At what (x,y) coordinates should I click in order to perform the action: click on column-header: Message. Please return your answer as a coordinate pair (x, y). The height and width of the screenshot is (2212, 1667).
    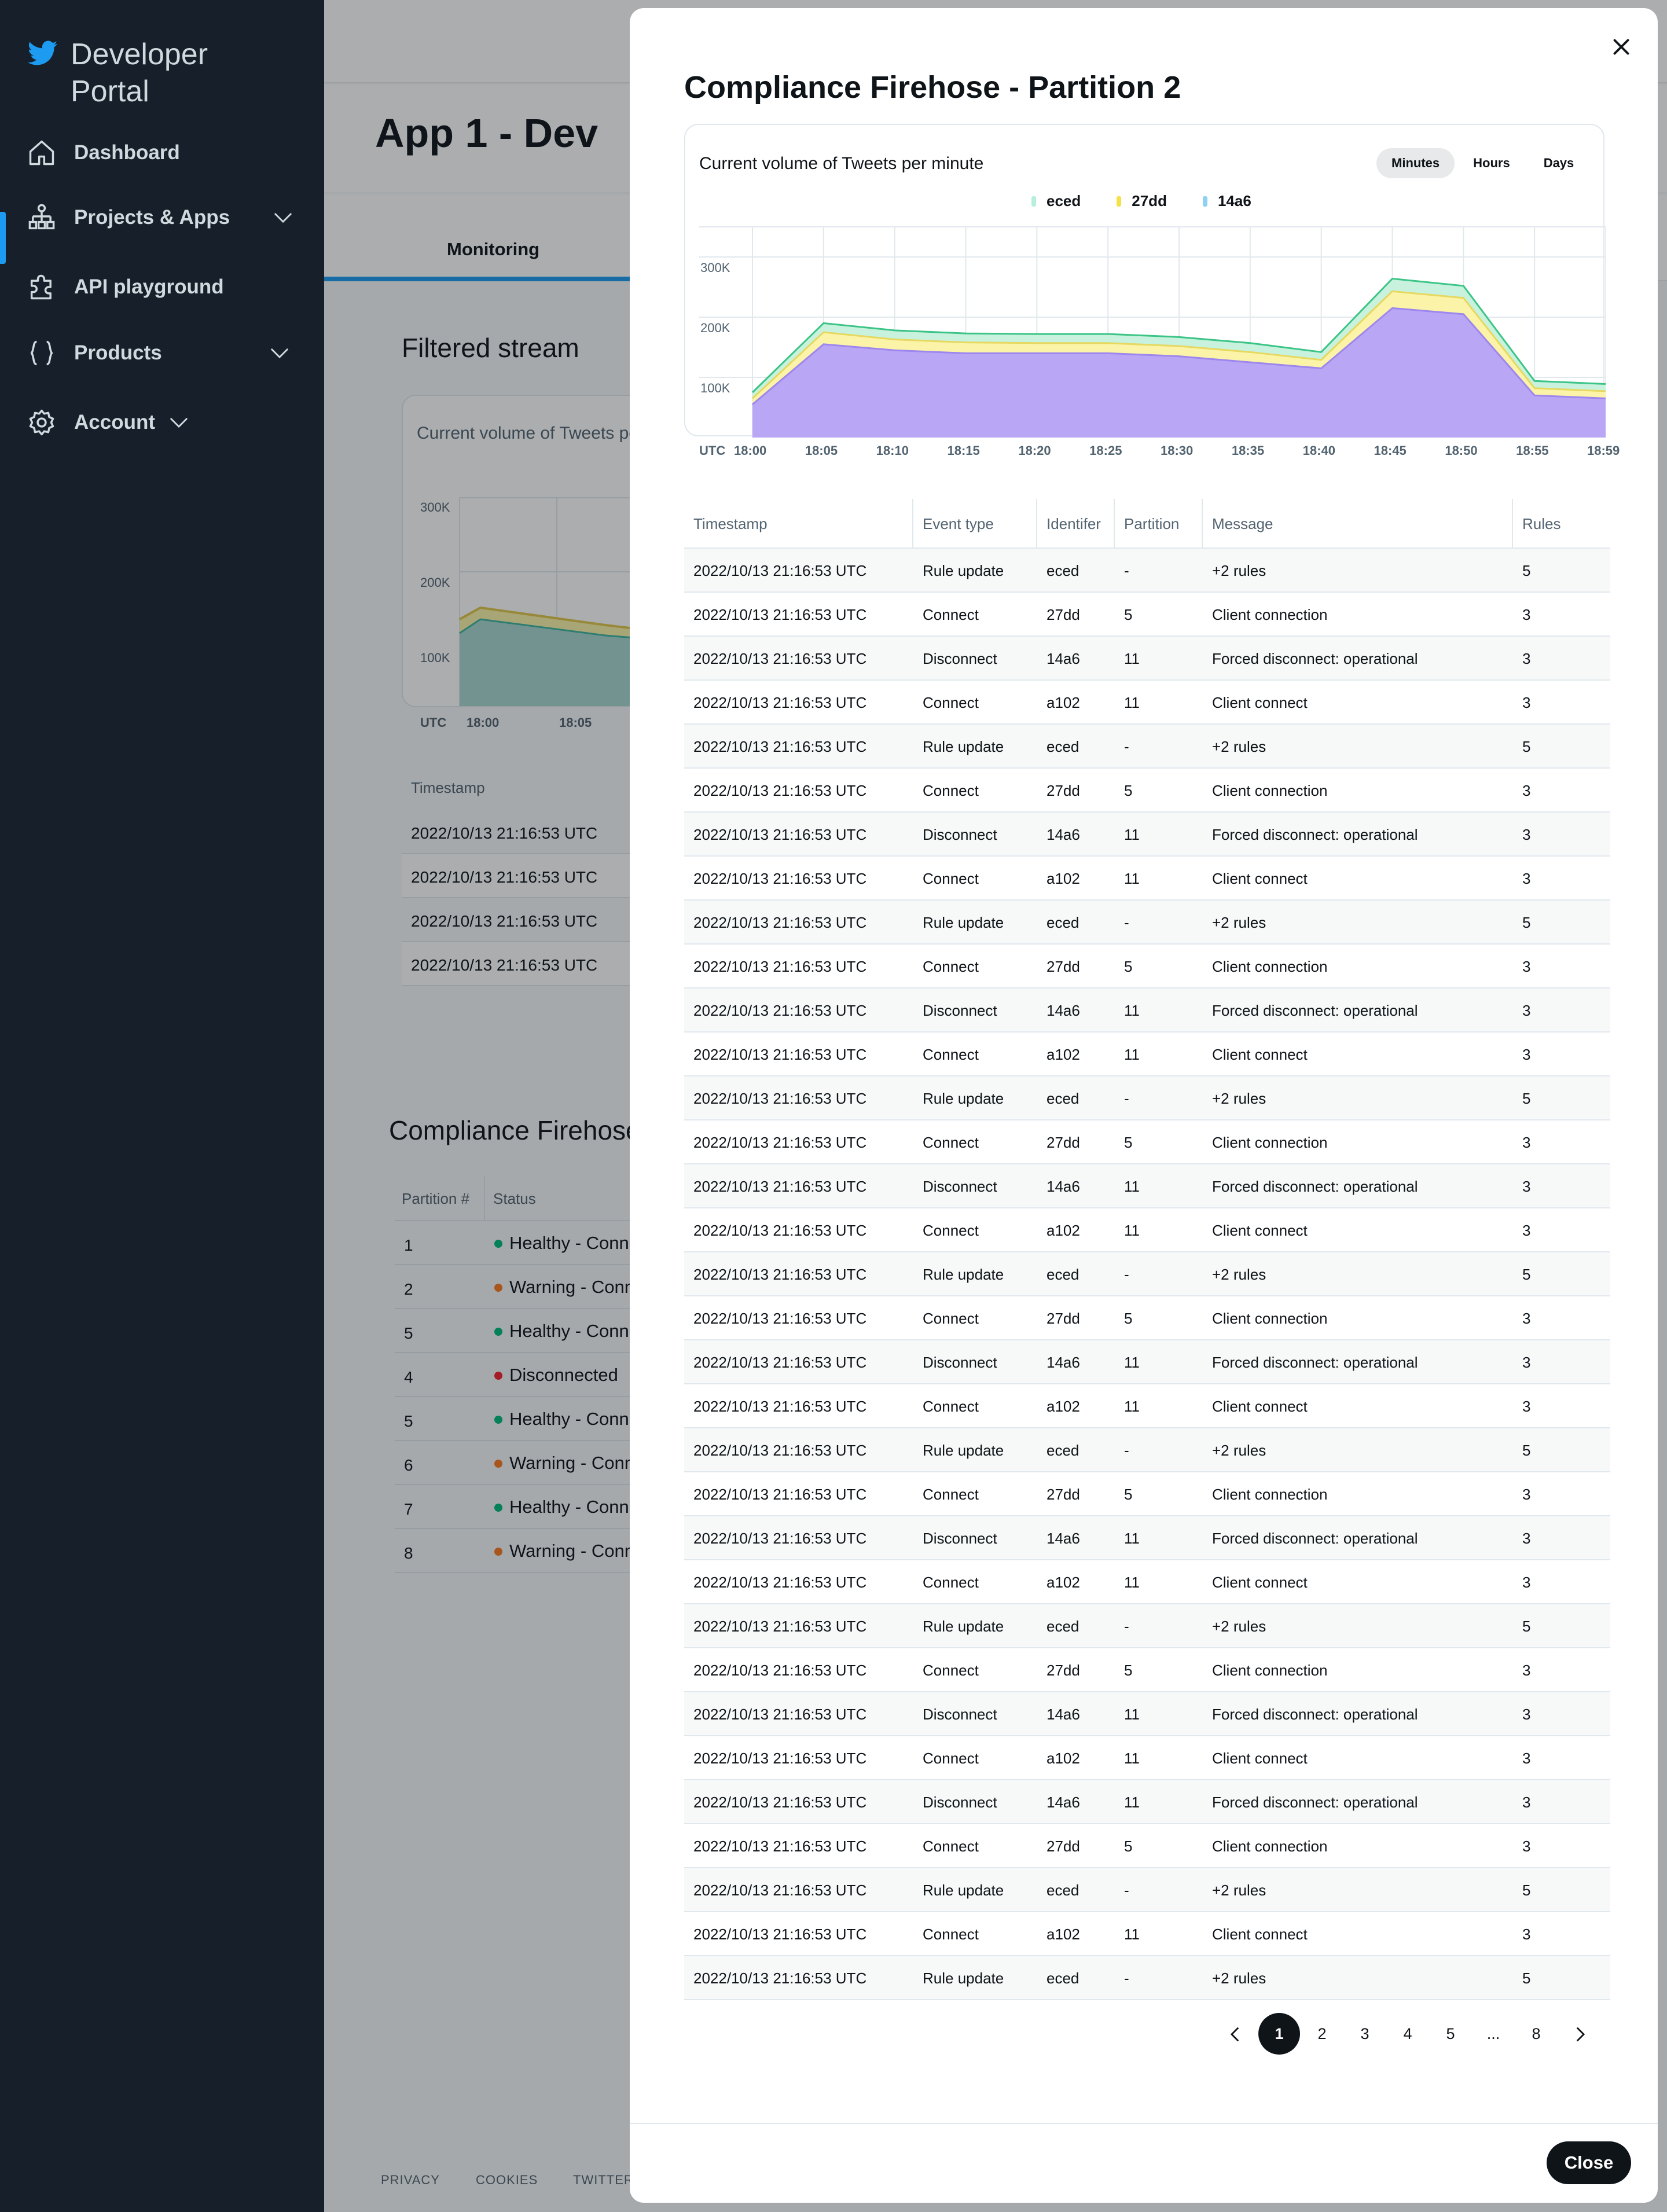
    Looking at the image, I should click on (1358, 524).